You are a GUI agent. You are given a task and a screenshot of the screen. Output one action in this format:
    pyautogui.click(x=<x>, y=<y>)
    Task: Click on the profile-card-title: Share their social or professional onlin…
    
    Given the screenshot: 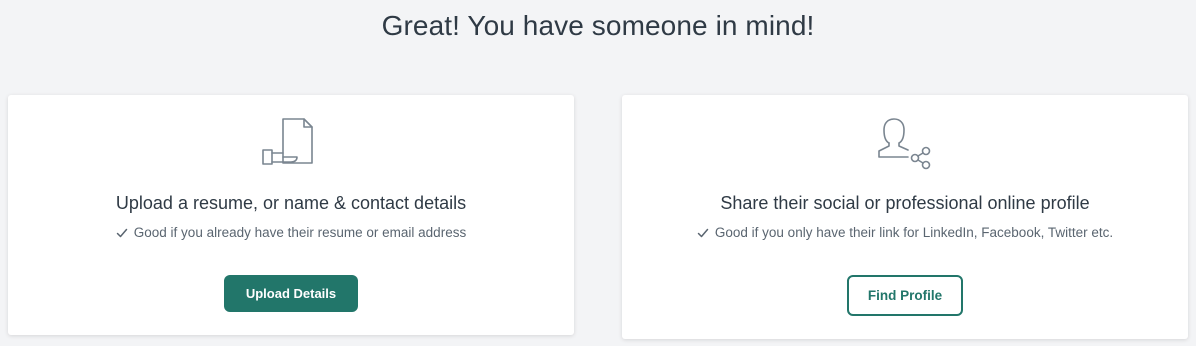 What is the action you would take?
    pyautogui.click(x=905, y=203)
    